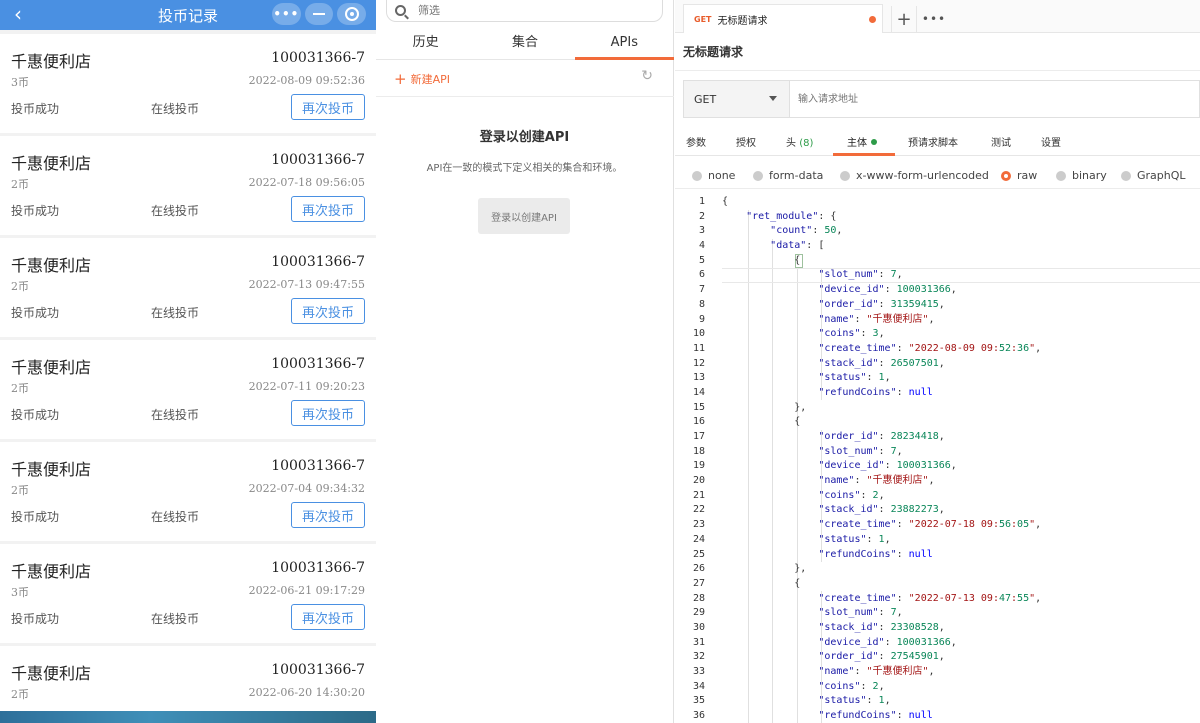 Image resolution: width=1200 pixels, height=723 pixels. What do you see at coordinates (306, 488) in the screenshot?
I see `record-time: 2022-07-04 09:34:32` at bounding box center [306, 488].